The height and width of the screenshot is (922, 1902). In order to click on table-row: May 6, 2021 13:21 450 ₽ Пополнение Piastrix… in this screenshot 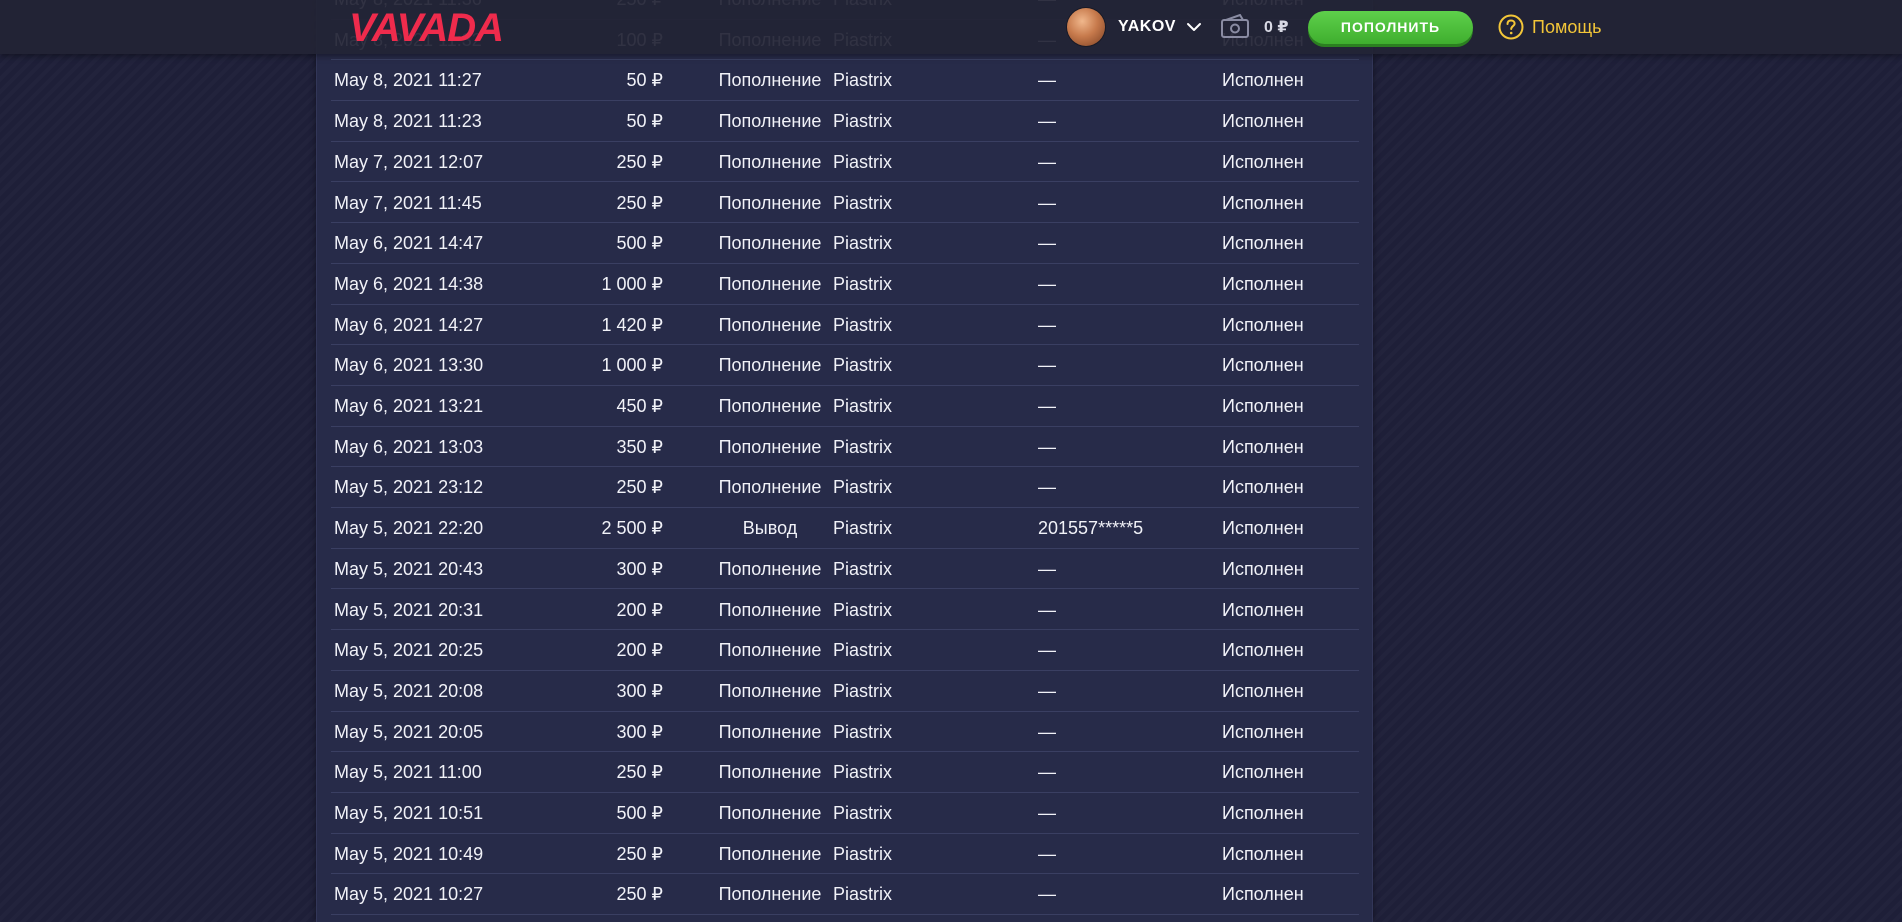, I will do `click(845, 406)`.